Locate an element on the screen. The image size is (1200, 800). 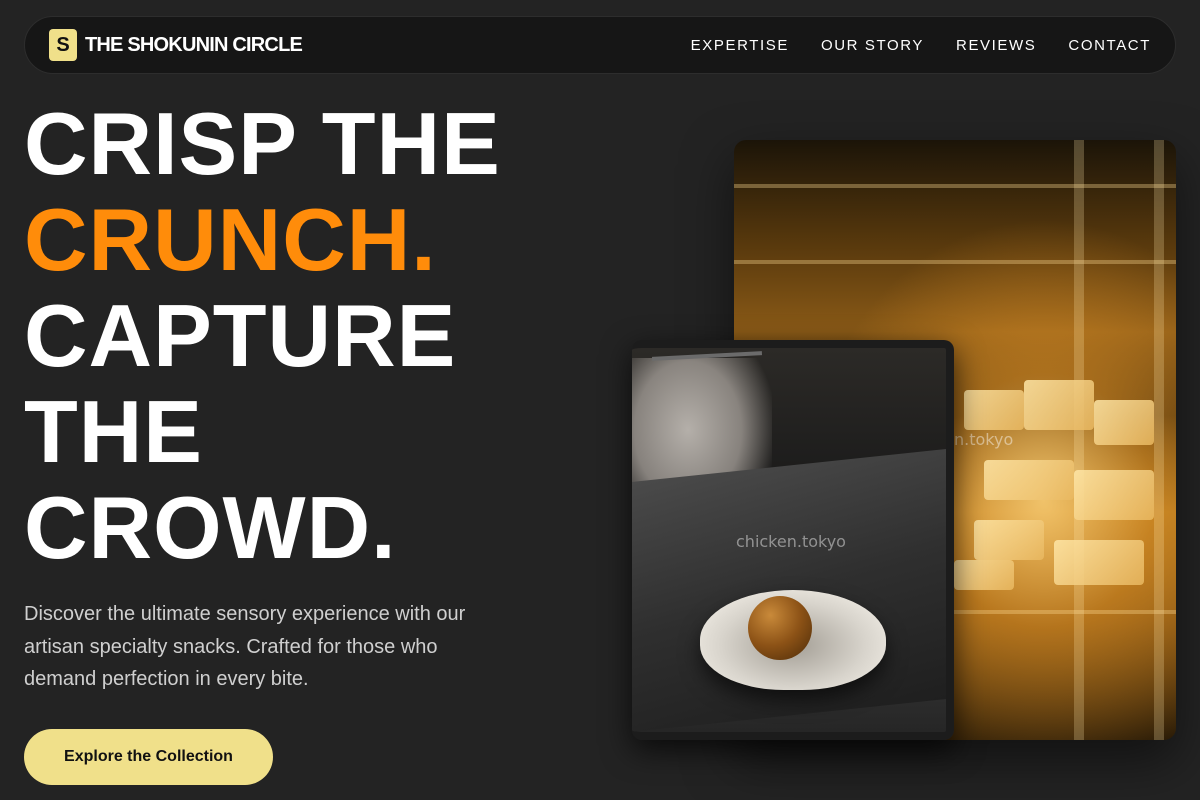
headline-line-3: CAPTURE is located at coordinates (240, 335).